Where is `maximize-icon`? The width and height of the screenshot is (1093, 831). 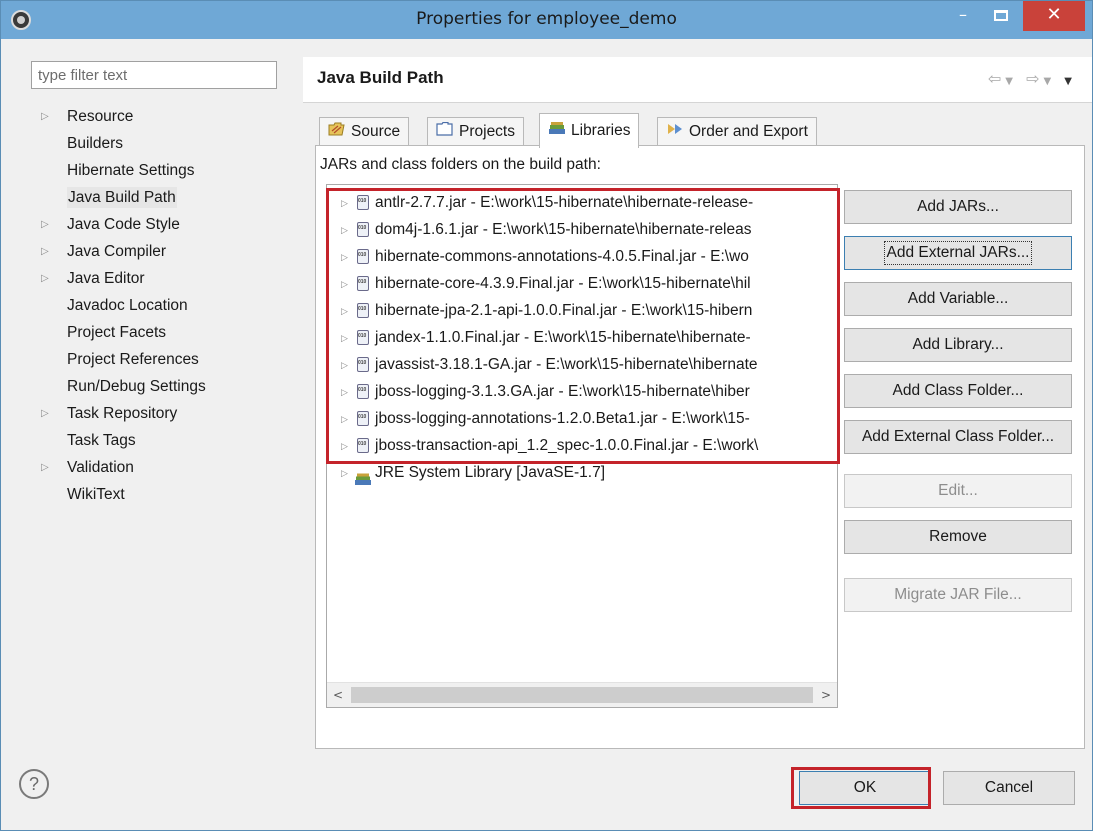
maximize-icon is located at coordinates (1001, 15).